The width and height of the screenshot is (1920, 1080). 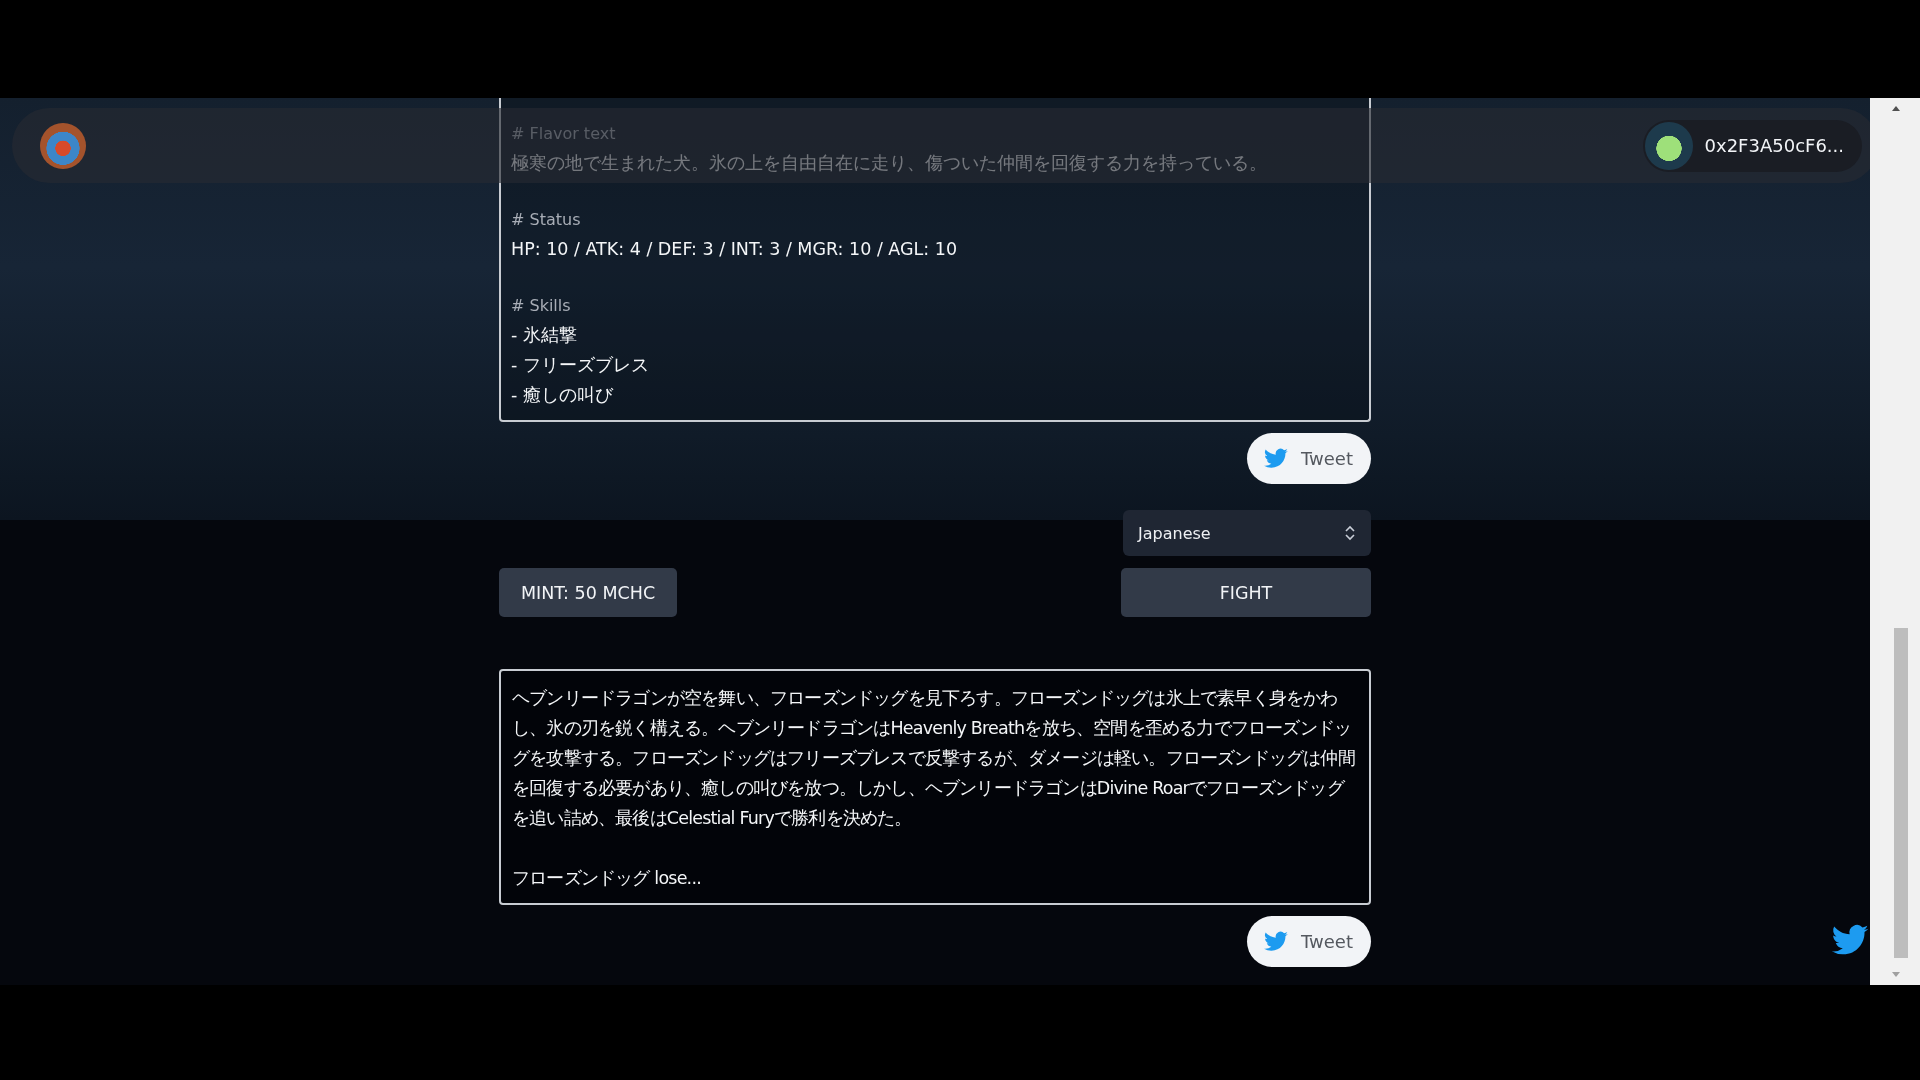 I want to click on section-heading: # Skills, so click(x=541, y=306).